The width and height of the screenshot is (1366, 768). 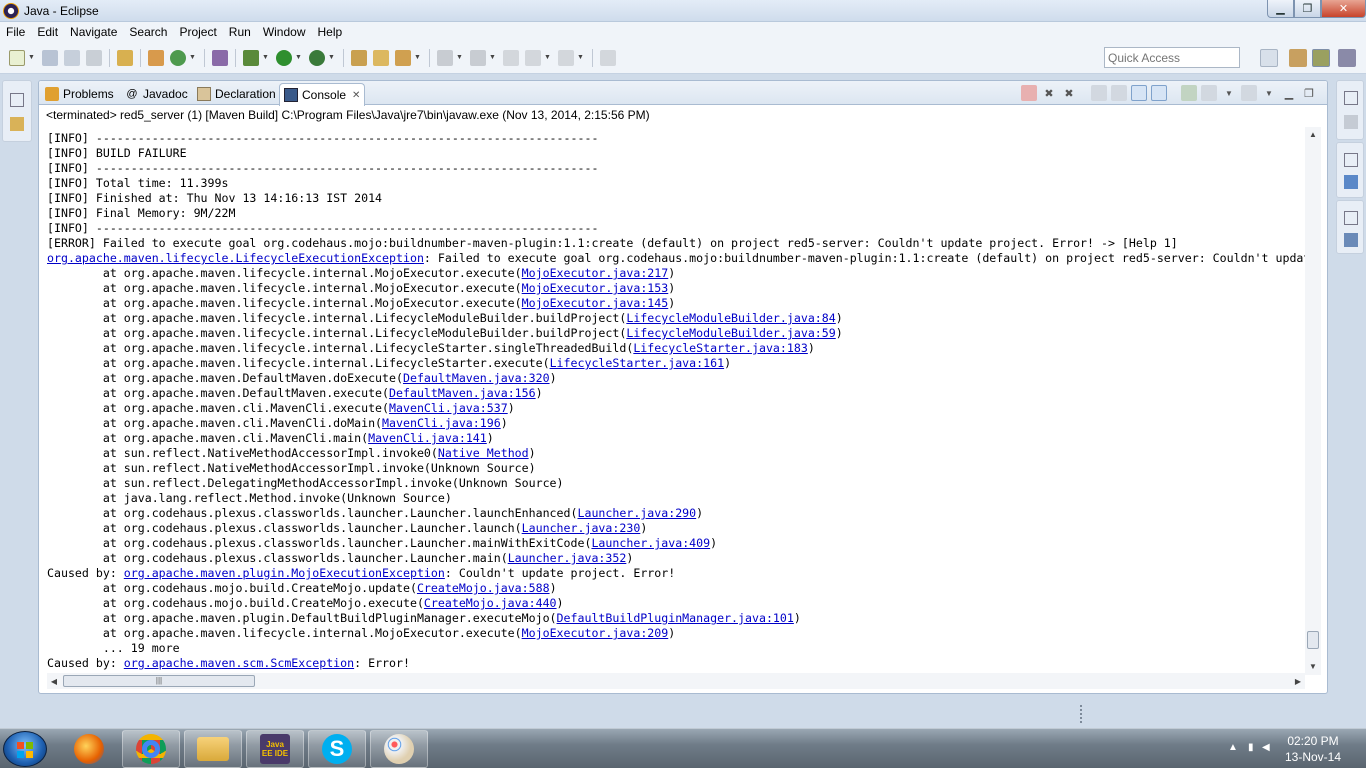 I want to click on tab-declaration: Declaration, so click(x=236, y=94).